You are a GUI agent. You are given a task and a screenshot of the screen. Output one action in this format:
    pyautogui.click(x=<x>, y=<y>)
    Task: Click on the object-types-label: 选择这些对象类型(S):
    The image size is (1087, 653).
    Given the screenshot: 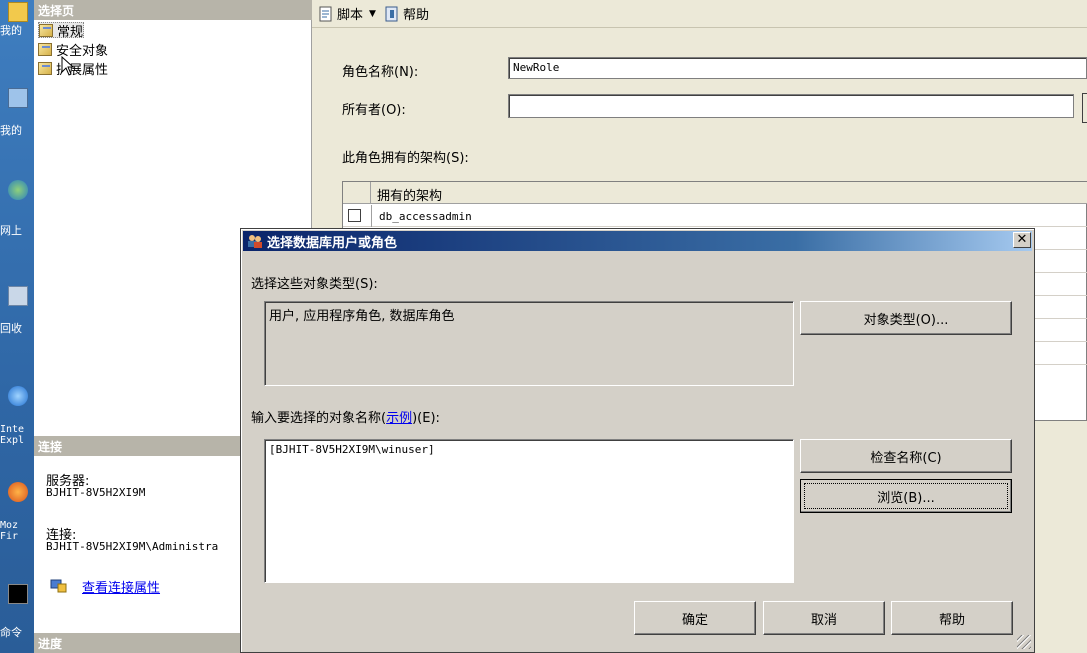 What is the action you would take?
    pyautogui.click(x=314, y=284)
    